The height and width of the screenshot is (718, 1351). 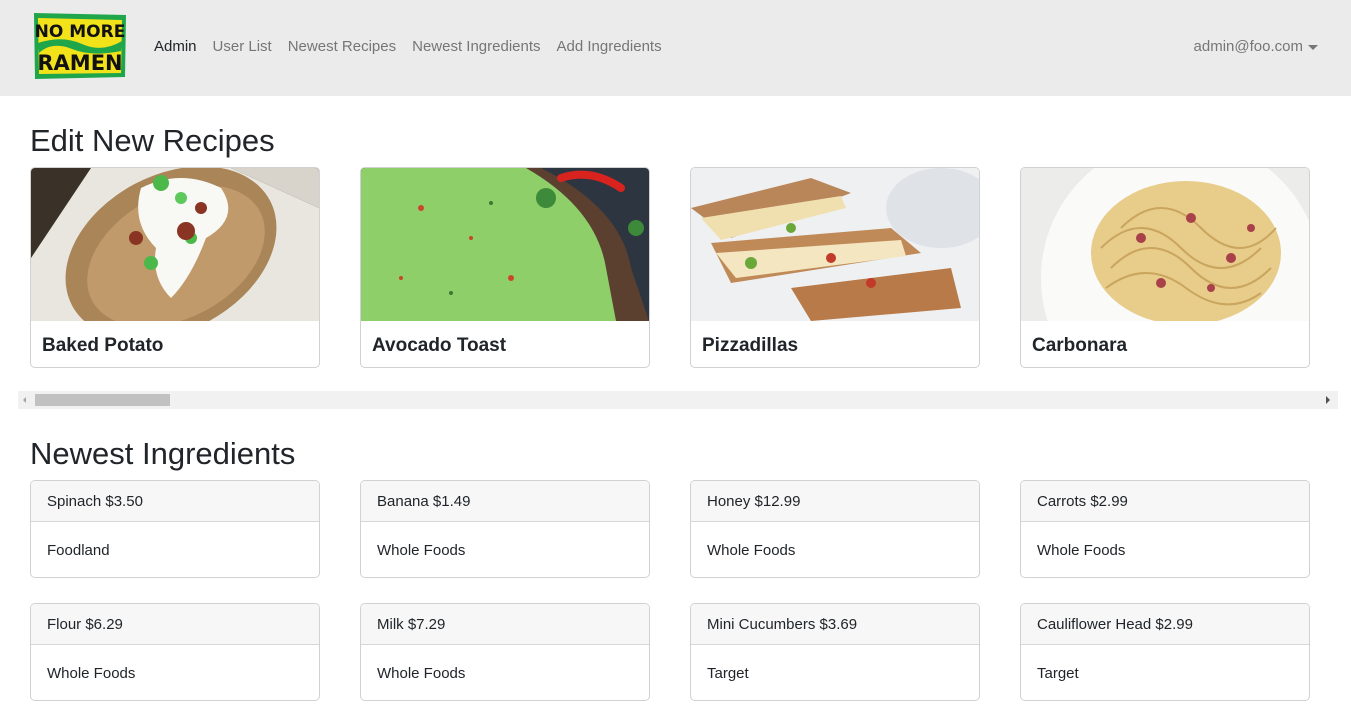 What do you see at coordinates (1165, 529) in the screenshot?
I see `ingredient-card: Carrots $2.99 Whole Foods` at bounding box center [1165, 529].